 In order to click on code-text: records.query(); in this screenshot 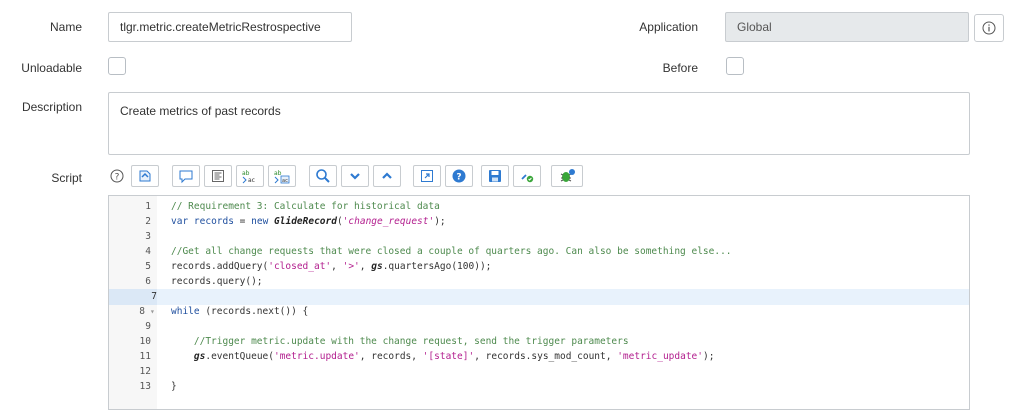, I will do `click(217, 281)`.